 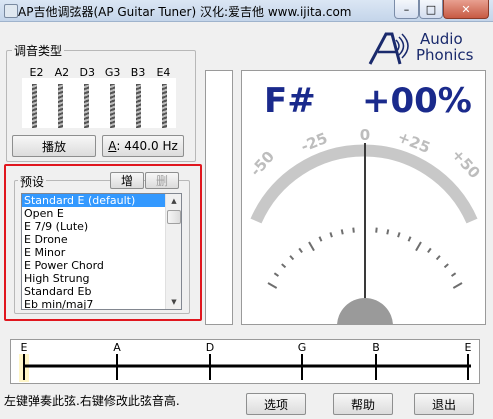 I want to click on string-e4, so click(x=164, y=106).